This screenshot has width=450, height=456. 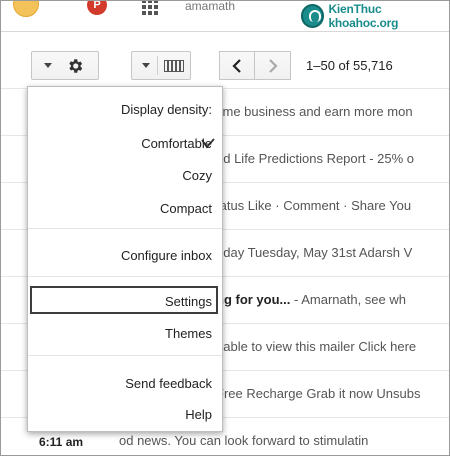 What do you see at coordinates (61, 442) in the screenshot?
I see `message-time: 6:11 am` at bounding box center [61, 442].